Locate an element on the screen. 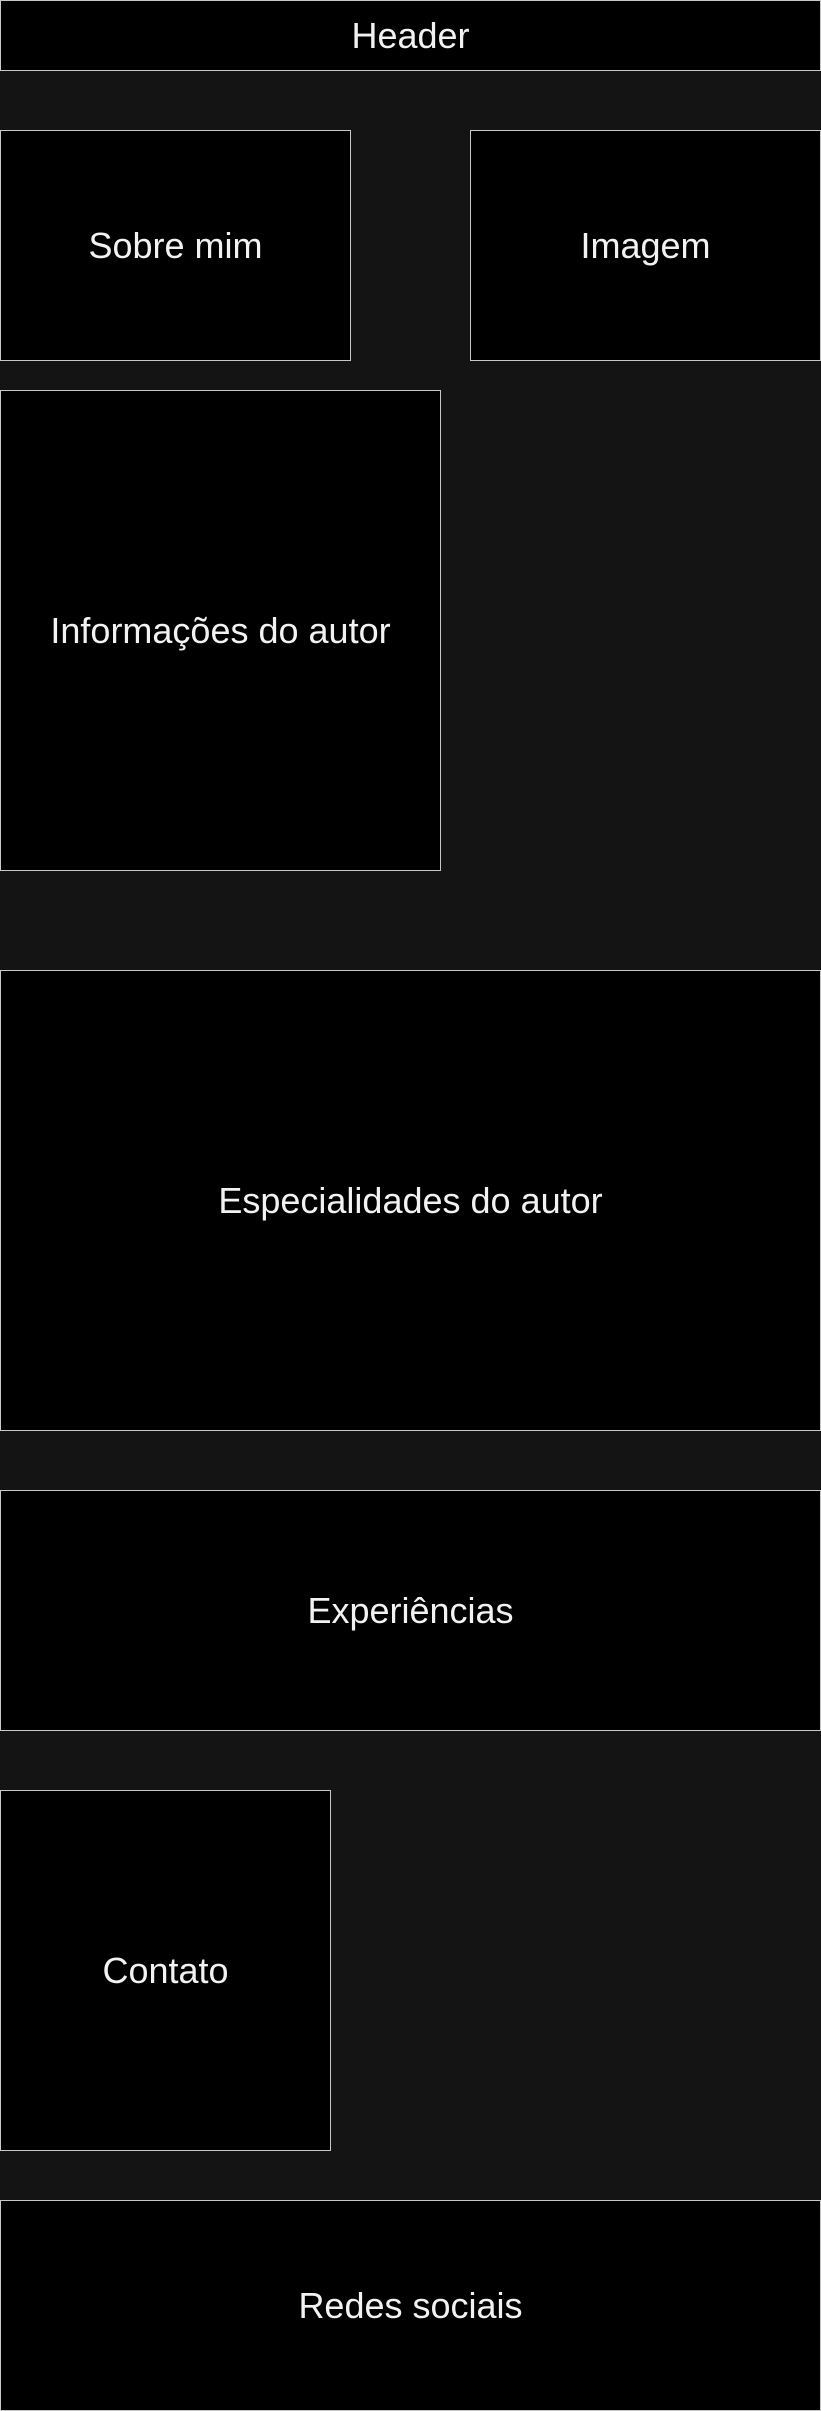 The width and height of the screenshot is (821, 2411). experiences-label: Experiências is located at coordinates (410, 1610).